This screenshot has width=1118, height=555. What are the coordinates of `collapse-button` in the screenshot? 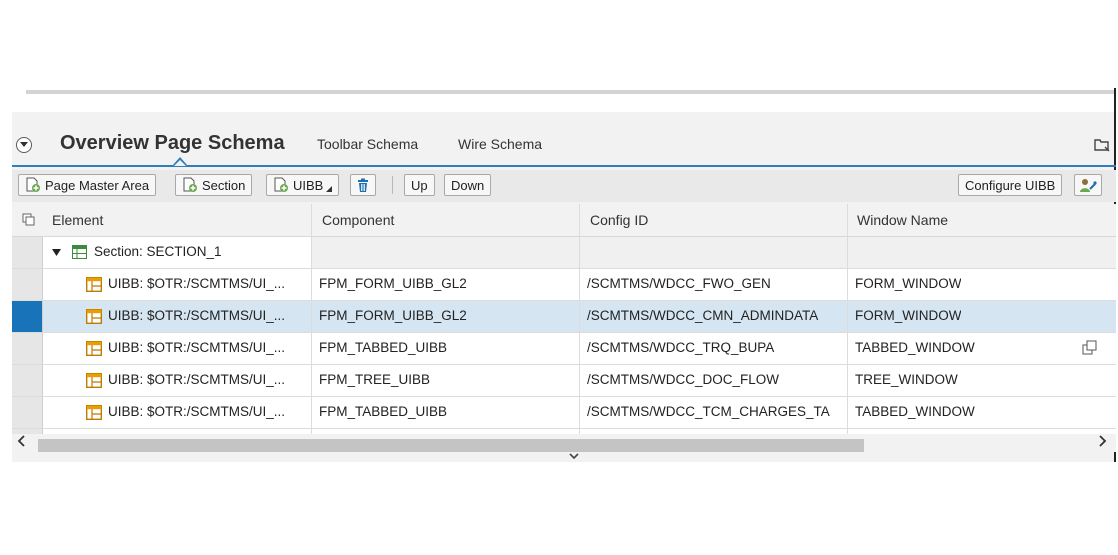 It's located at (24, 145).